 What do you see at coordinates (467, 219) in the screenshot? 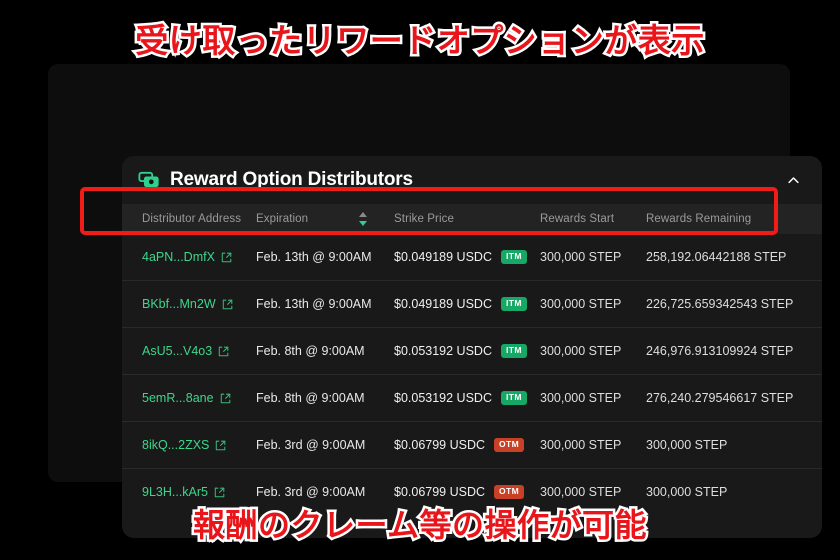
I see `column-header-strike-price: Strike Price` at bounding box center [467, 219].